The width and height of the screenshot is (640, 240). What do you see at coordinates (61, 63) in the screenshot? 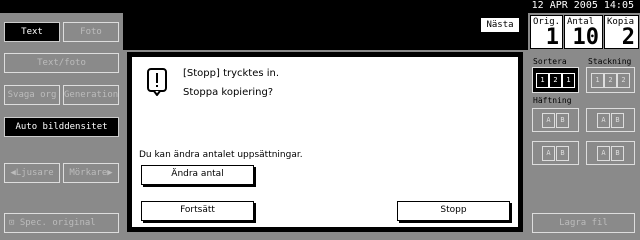
I see `text-photo-mode-button: Text/foto` at bounding box center [61, 63].